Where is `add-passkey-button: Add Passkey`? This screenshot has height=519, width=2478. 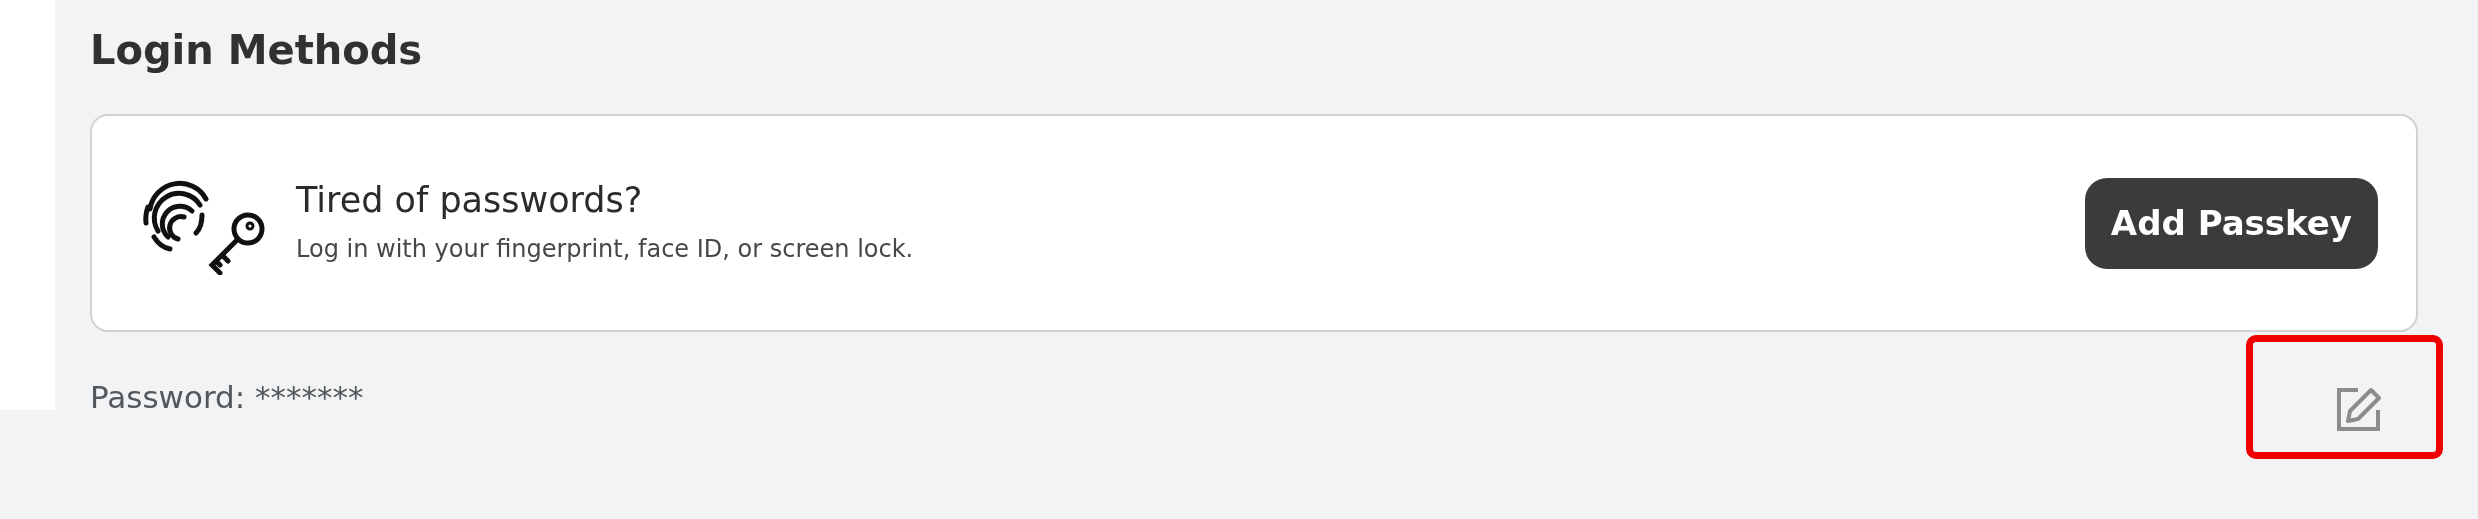 add-passkey-button: Add Passkey is located at coordinates (2231, 223).